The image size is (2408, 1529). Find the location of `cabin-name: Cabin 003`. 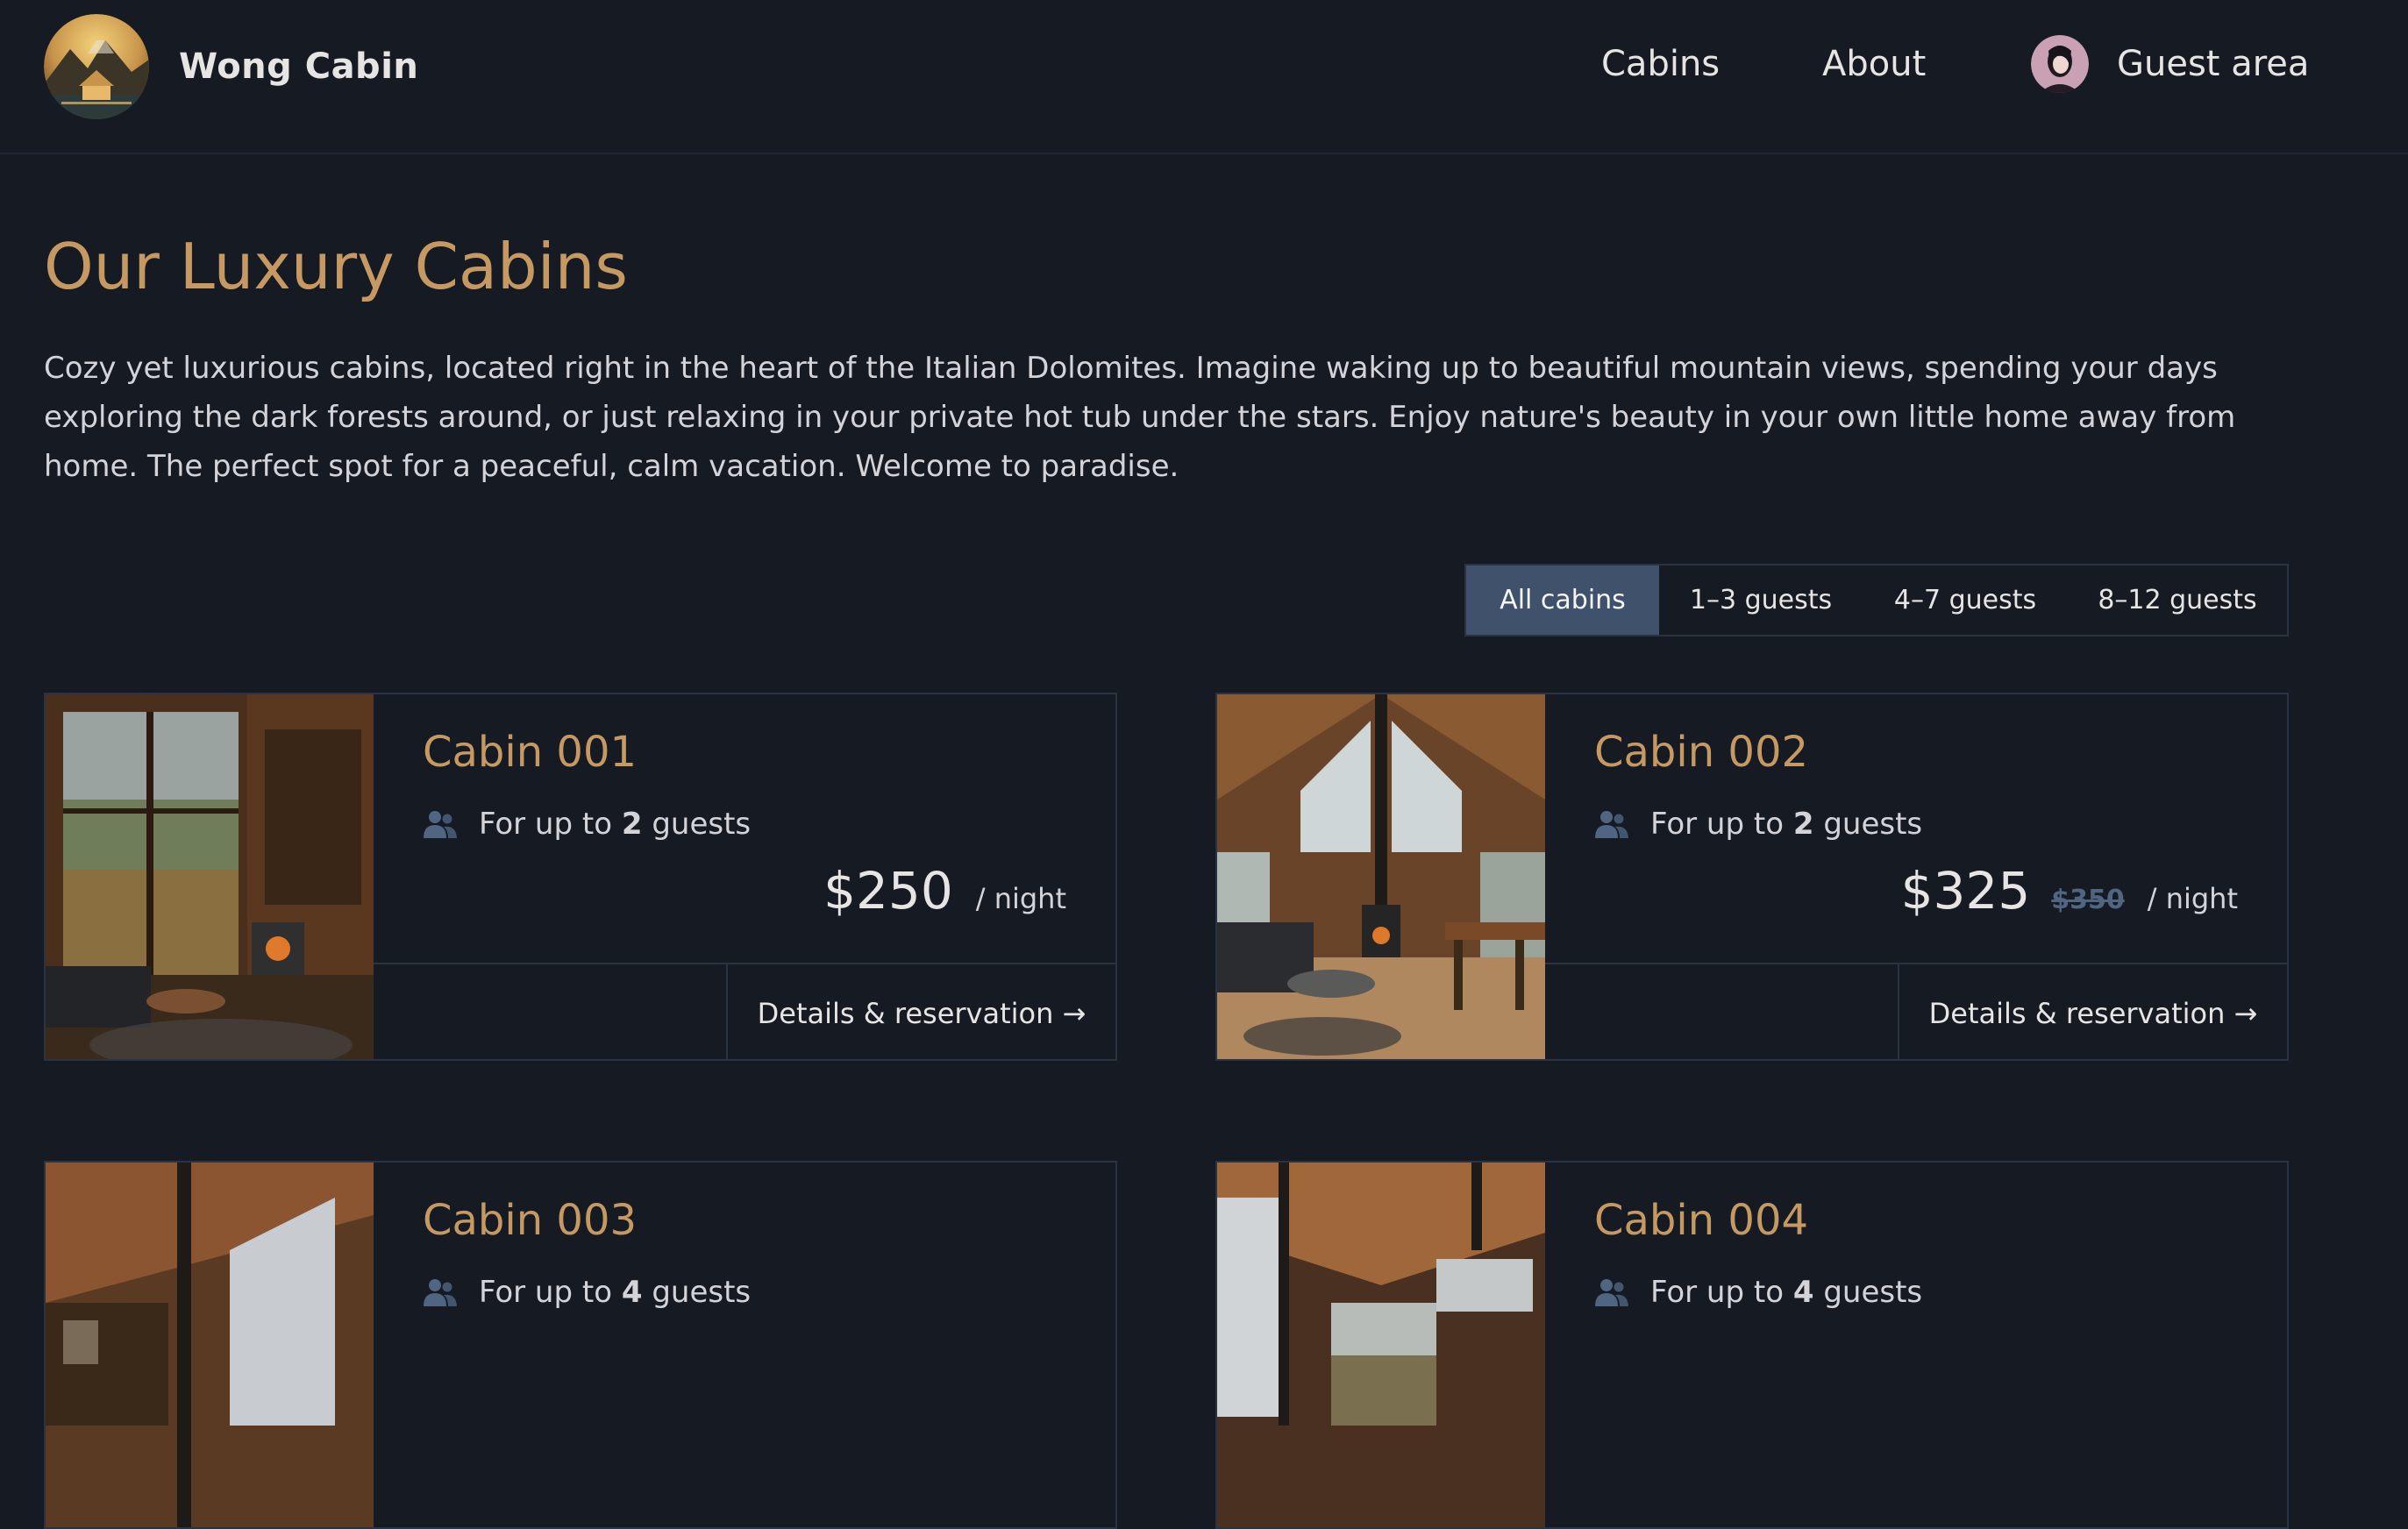

cabin-name: Cabin 003 is located at coordinates (530, 1220).